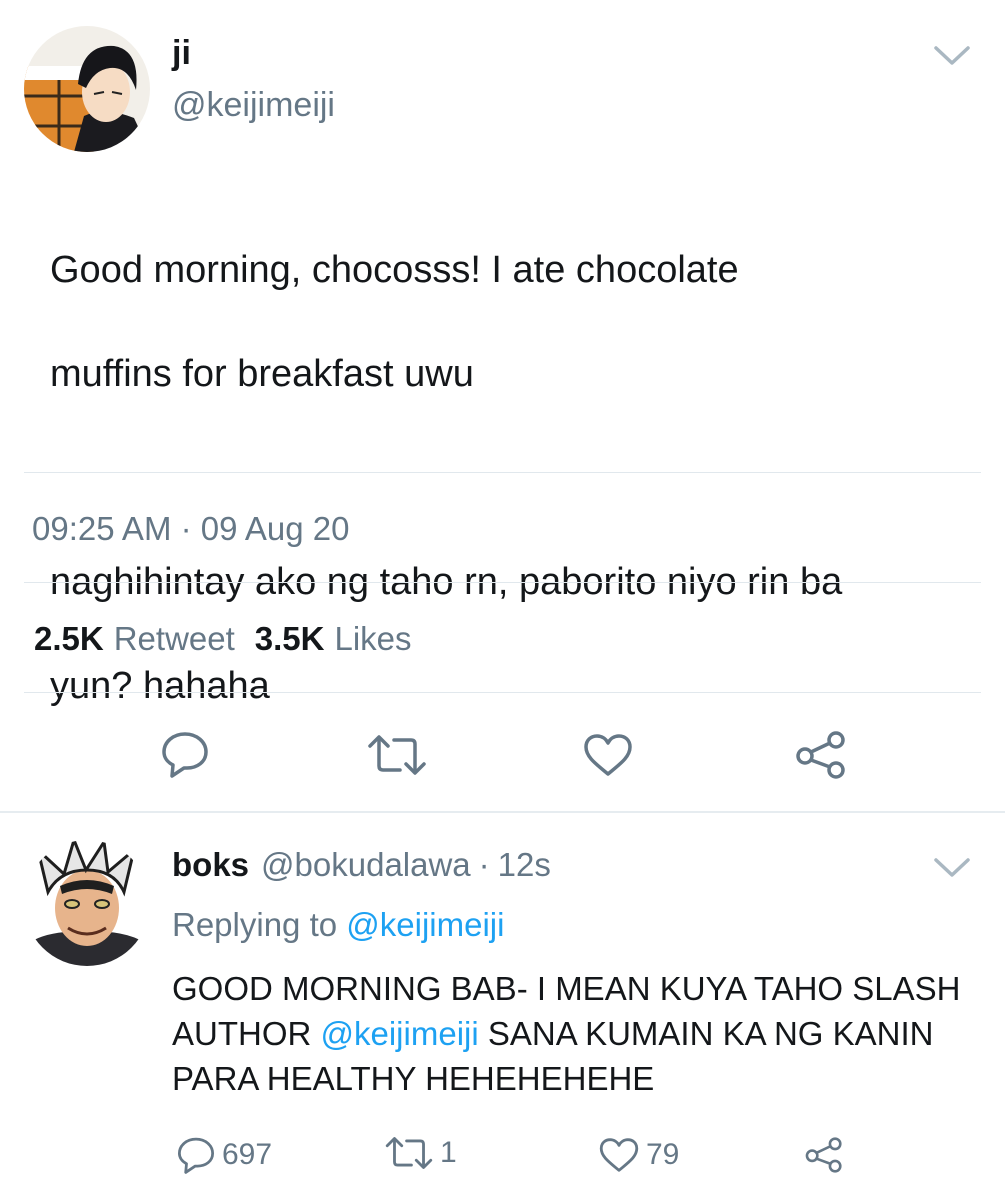 This screenshot has width=1005, height=1200. What do you see at coordinates (262, 374) in the screenshot?
I see `tweet-text-line: muffins for breakfast uwu` at bounding box center [262, 374].